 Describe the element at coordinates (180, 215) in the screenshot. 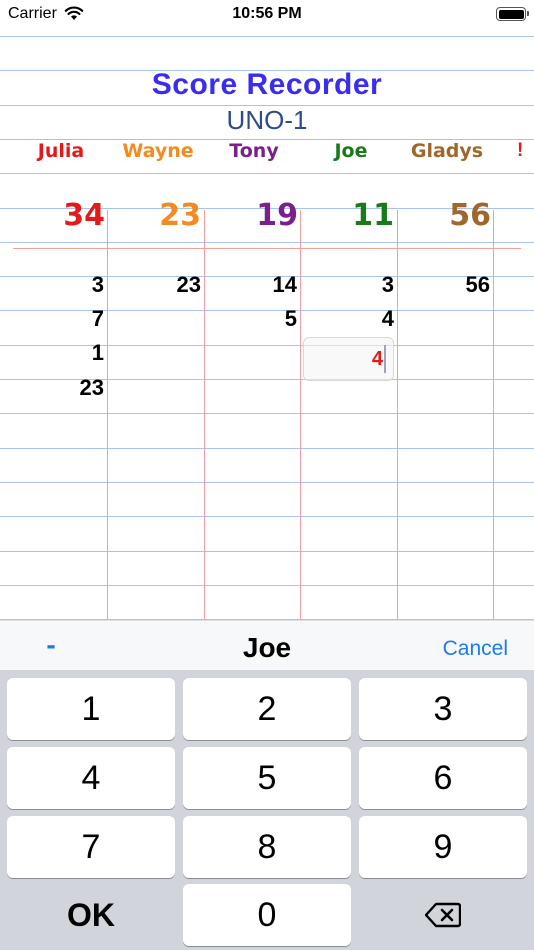

I see `total-wayne: 23` at that location.